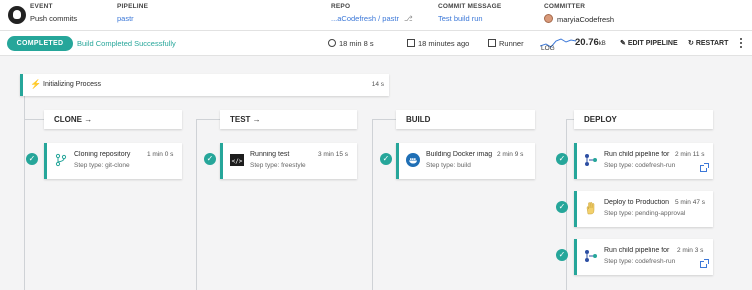 The height and width of the screenshot is (290, 752). What do you see at coordinates (40, 43) in the screenshot?
I see `status-badge: COMPLETED` at bounding box center [40, 43].